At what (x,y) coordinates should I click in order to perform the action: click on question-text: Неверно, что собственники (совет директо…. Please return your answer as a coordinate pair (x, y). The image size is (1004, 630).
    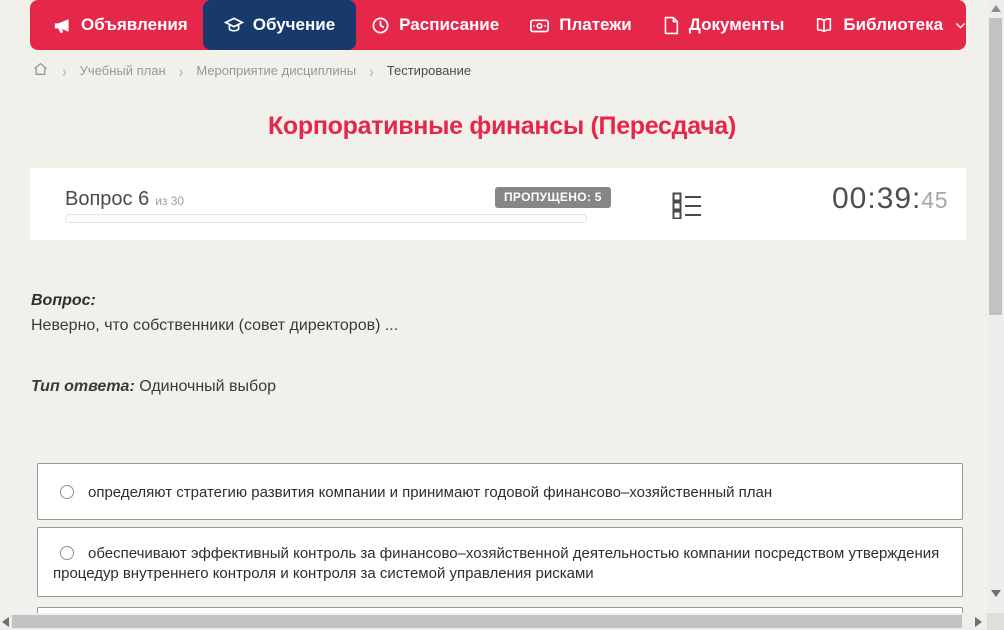
    Looking at the image, I should click on (215, 325).